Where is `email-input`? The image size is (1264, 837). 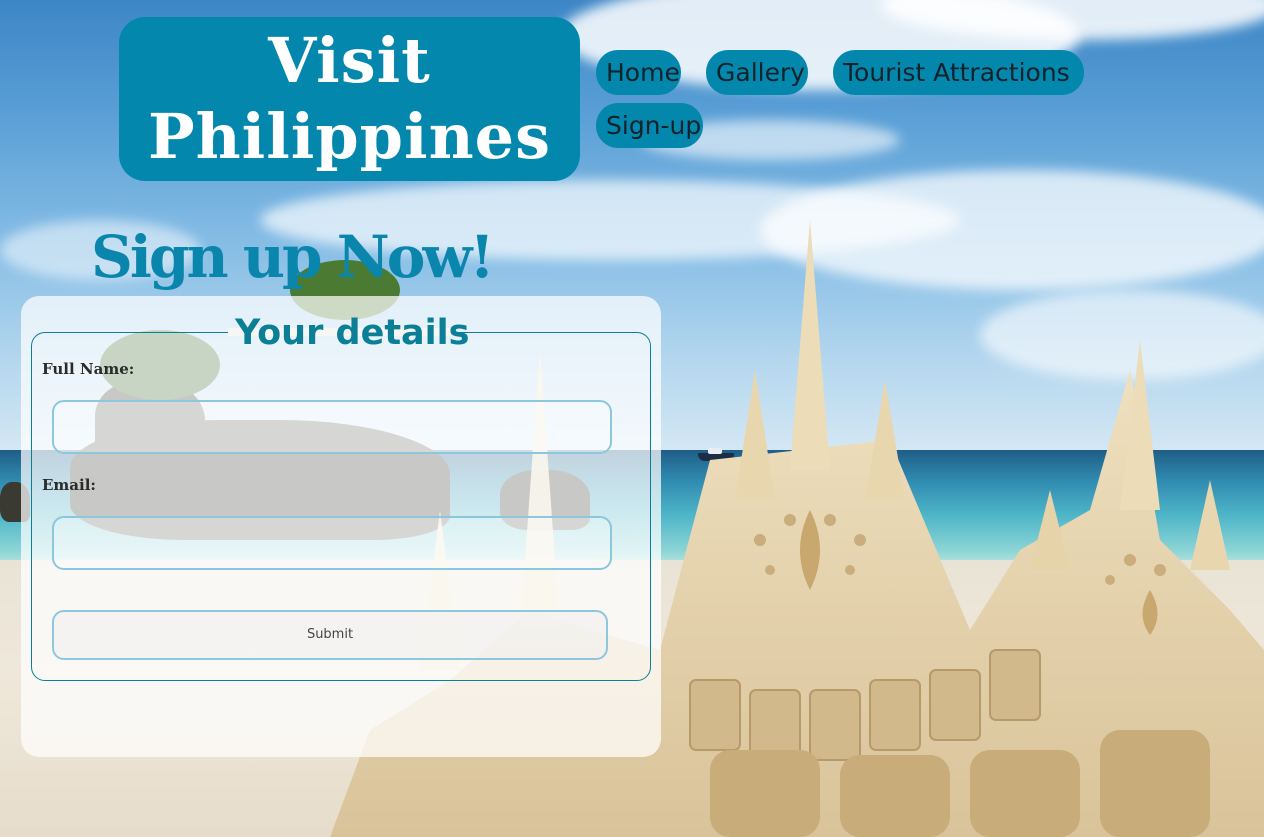
email-input is located at coordinates (332, 543).